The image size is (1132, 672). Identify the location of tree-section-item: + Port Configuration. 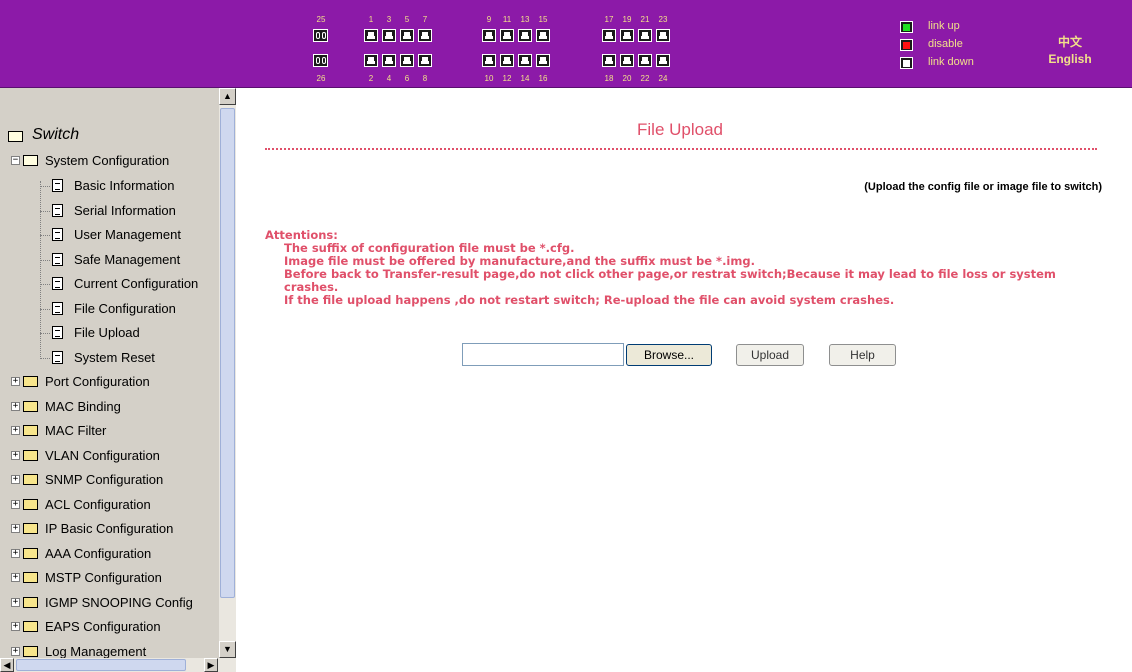
(113, 383).